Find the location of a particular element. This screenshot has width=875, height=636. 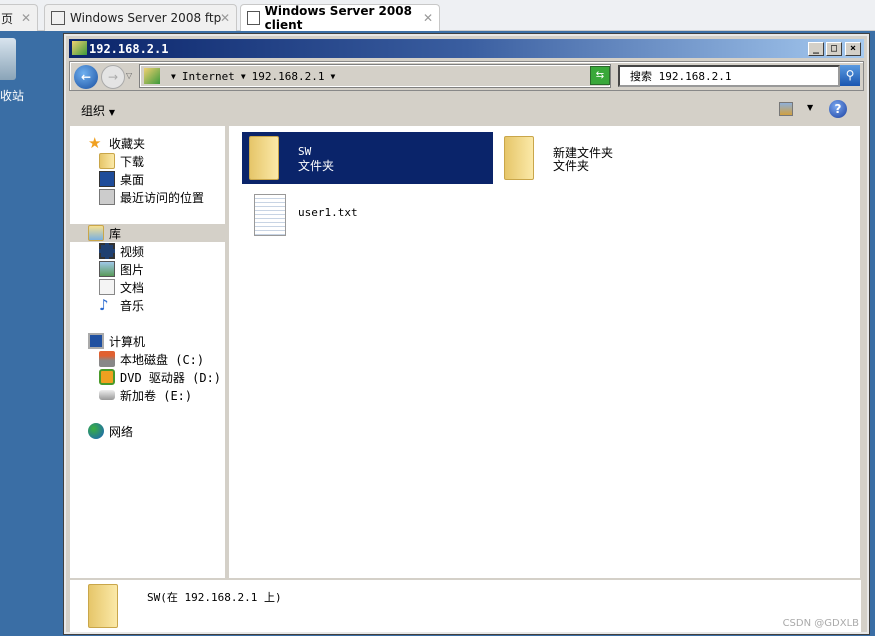

network-location-icon is located at coordinates (152, 76).